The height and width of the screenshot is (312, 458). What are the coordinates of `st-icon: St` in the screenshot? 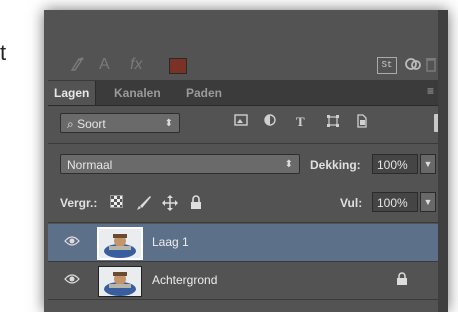 It's located at (387, 65).